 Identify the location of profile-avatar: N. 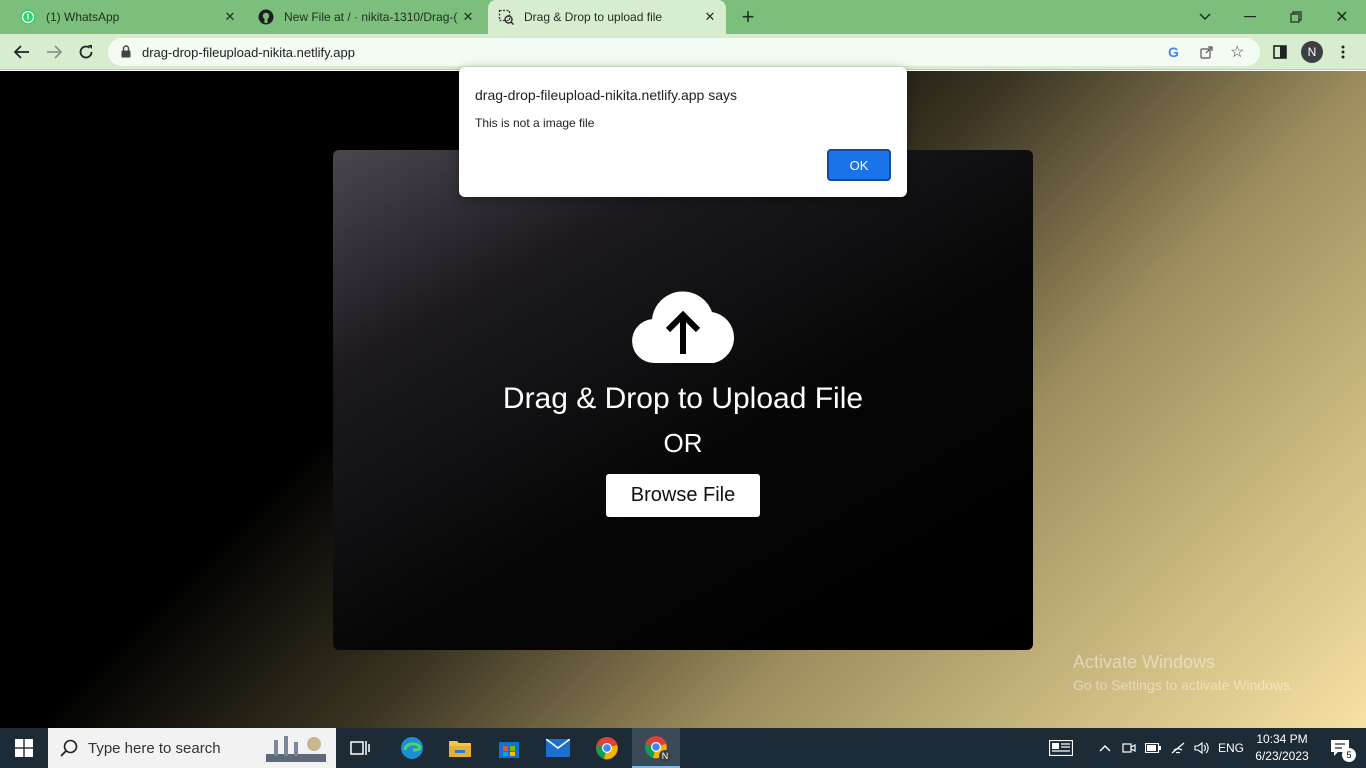
(1312, 52).